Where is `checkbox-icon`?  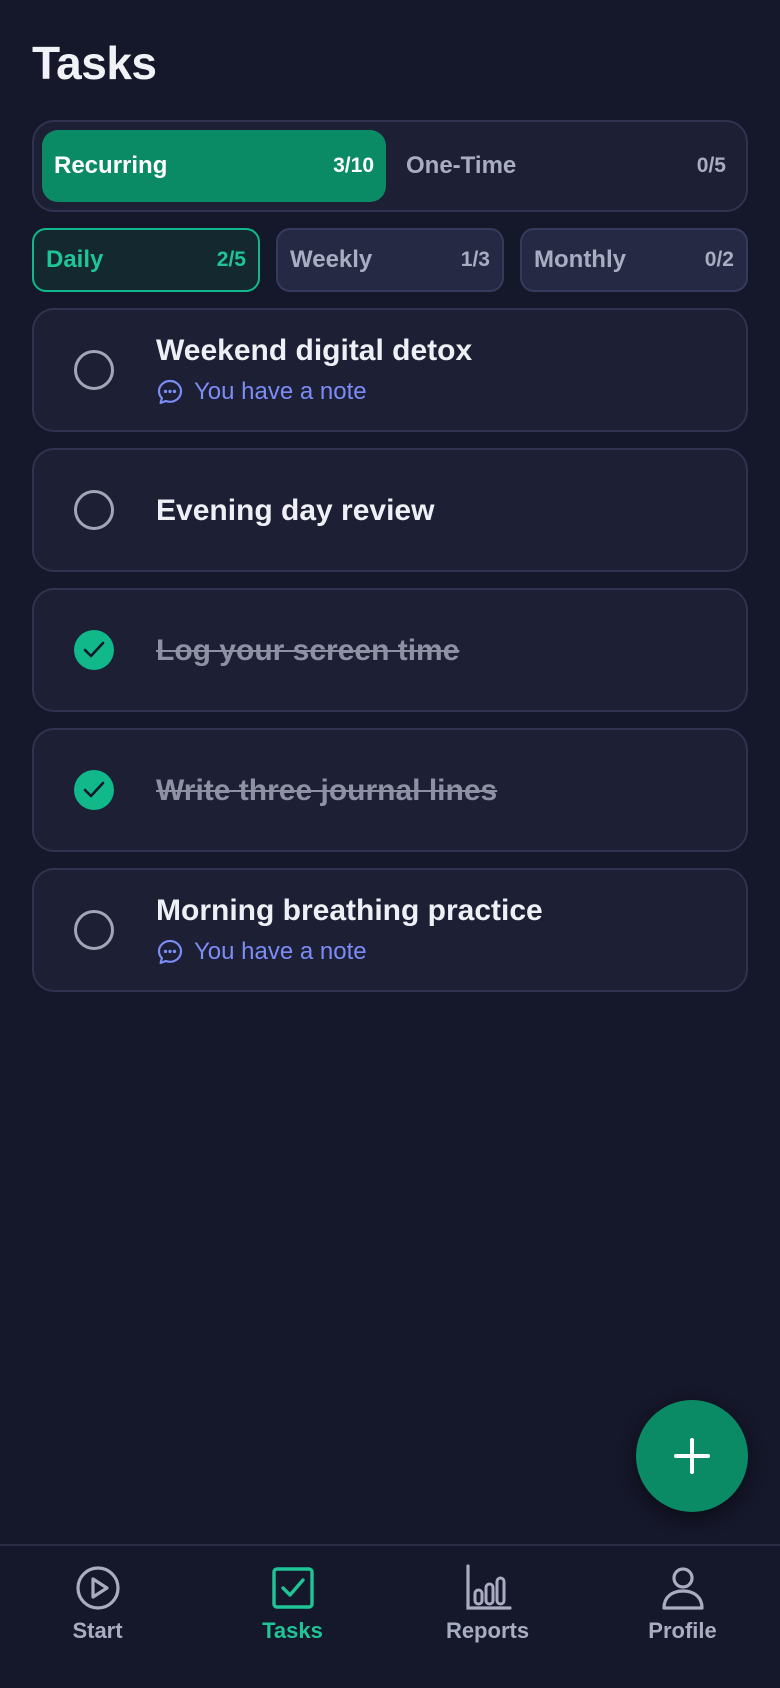 checkbox-icon is located at coordinates (292, 1588).